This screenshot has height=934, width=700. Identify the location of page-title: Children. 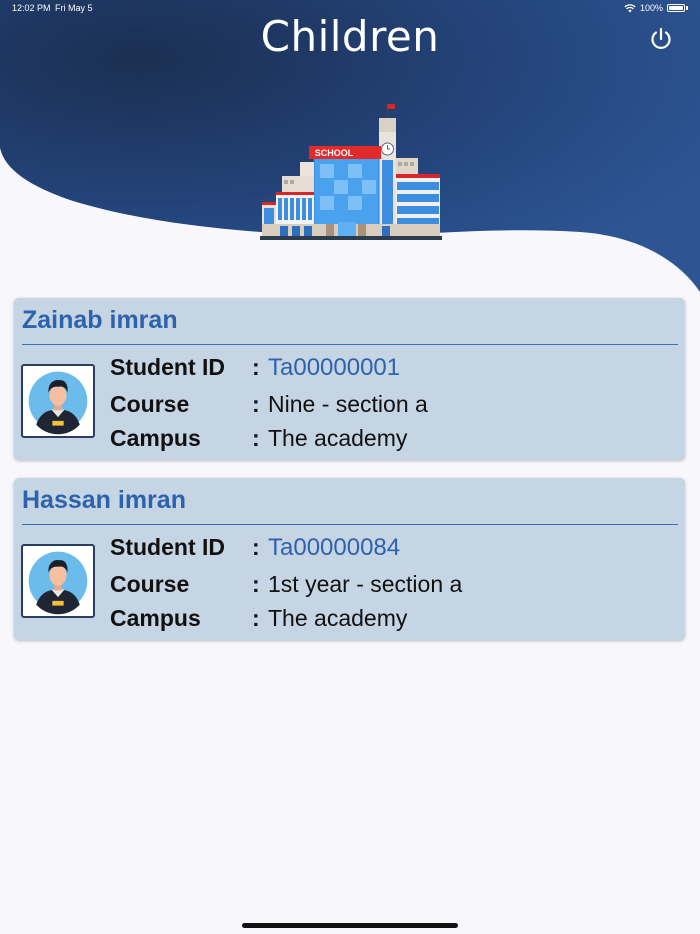
(350, 36).